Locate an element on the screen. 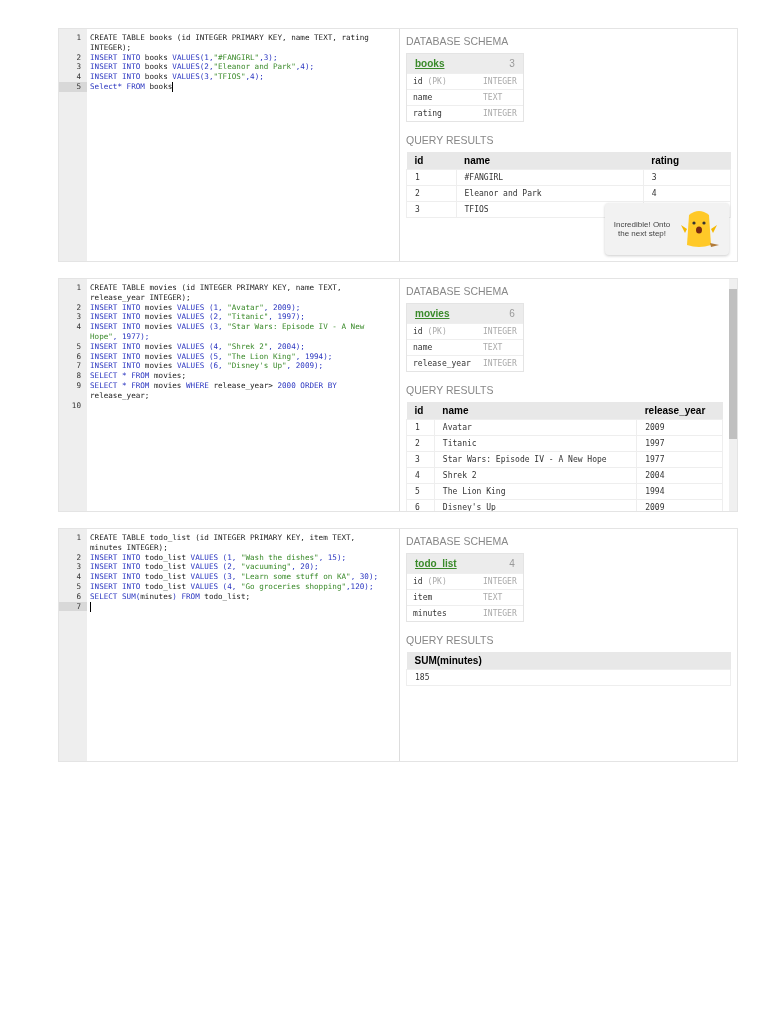 Image resolution: width=768 pixels, height=1024 pixels. table-cell: Eleanor and Park is located at coordinates (550, 193).